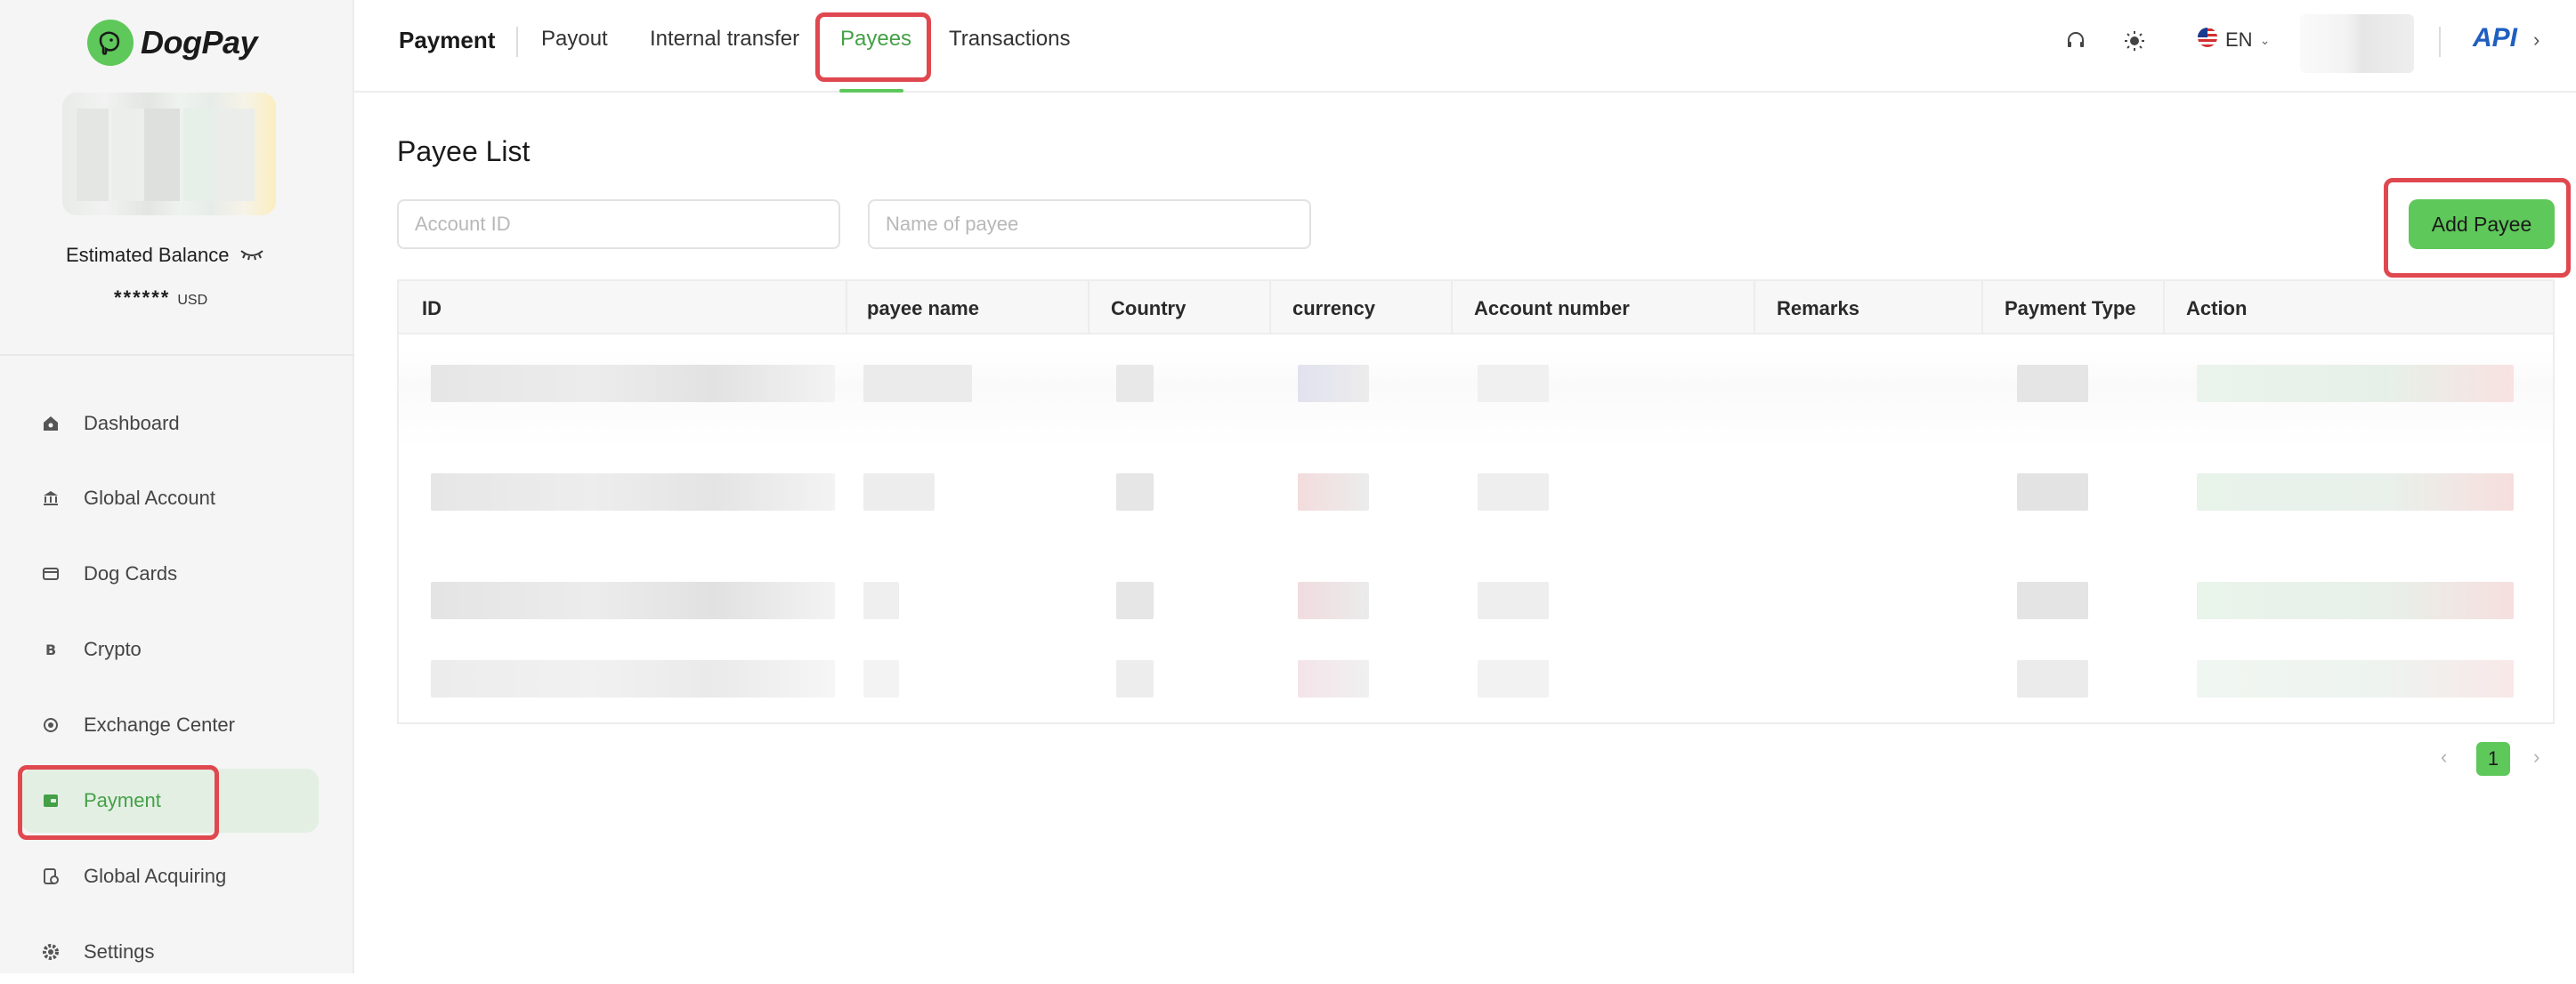 Image resolution: width=2576 pixels, height=984 pixels. What do you see at coordinates (172, 43) in the screenshot?
I see `logo: DogPay` at bounding box center [172, 43].